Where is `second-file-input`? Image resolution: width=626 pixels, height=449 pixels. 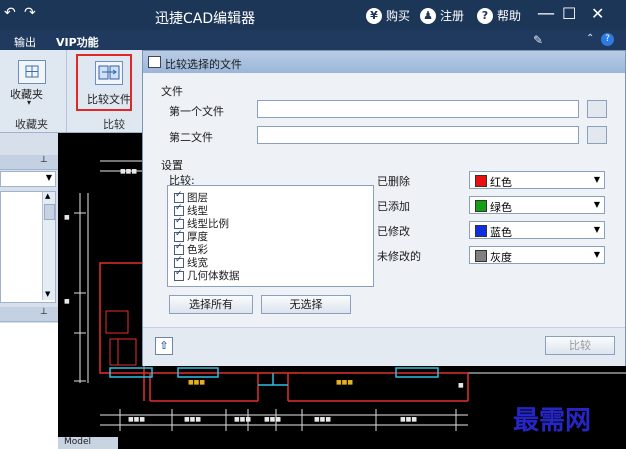
second-file-input is located at coordinates (418, 135).